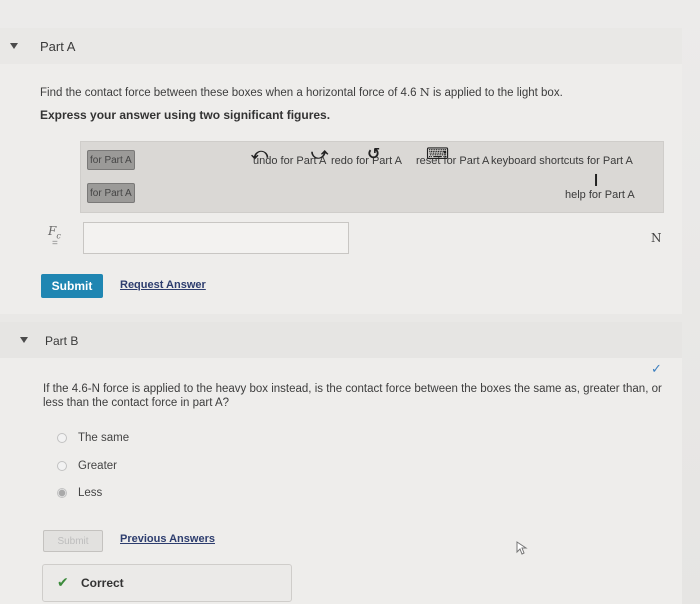 The image size is (700, 604). What do you see at coordinates (62, 493) in the screenshot?
I see `radio-button-selected` at bounding box center [62, 493].